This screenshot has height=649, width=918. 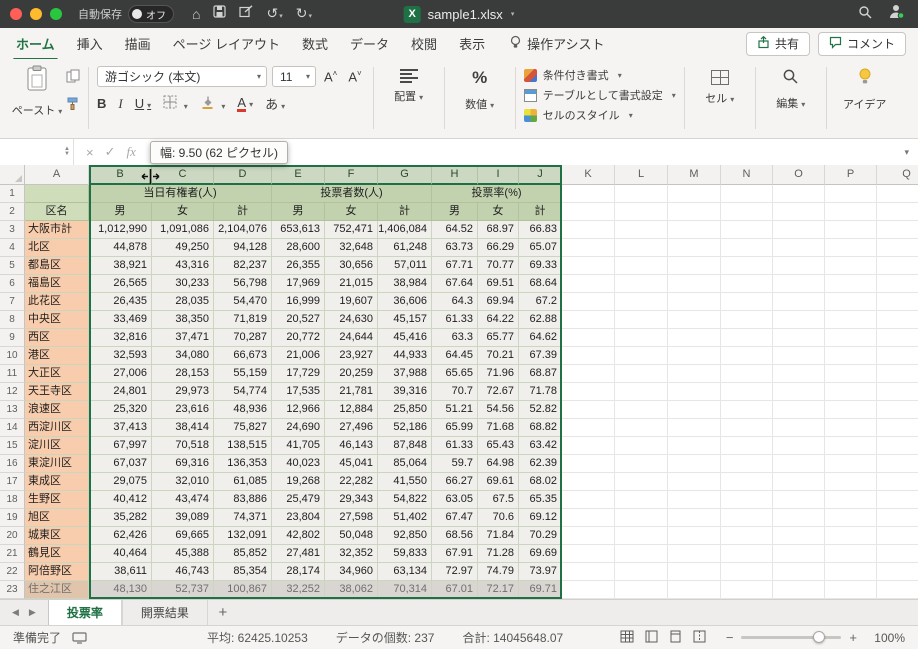 What do you see at coordinates (120, 284) in the screenshot?
I see `cell: 26,565` at bounding box center [120, 284].